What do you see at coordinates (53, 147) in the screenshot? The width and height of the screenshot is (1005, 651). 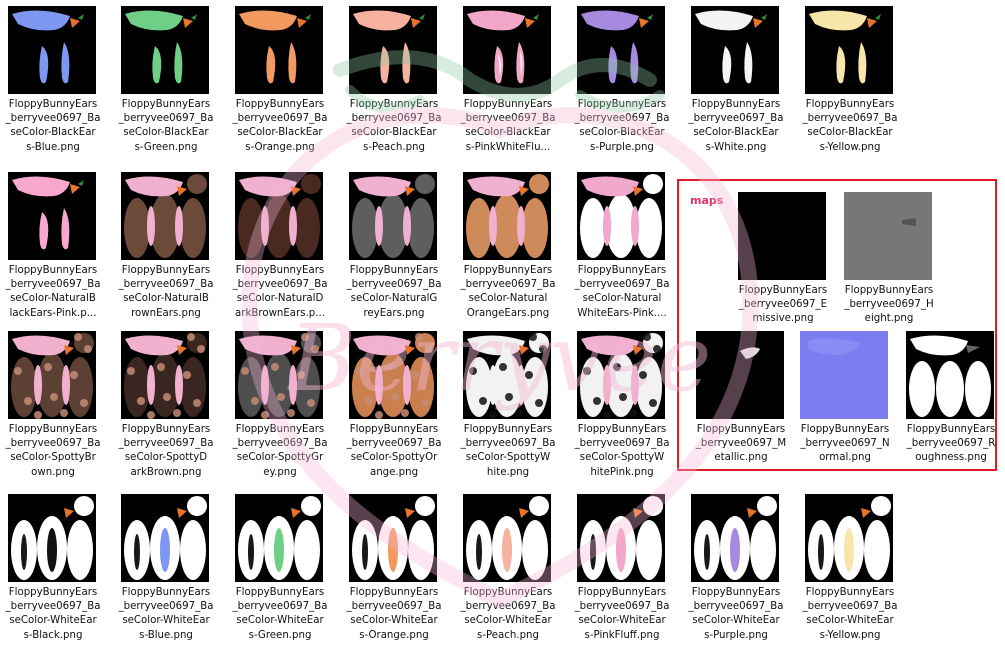 I see `file-name-line: s-Blue.png` at bounding box center [53, 147].